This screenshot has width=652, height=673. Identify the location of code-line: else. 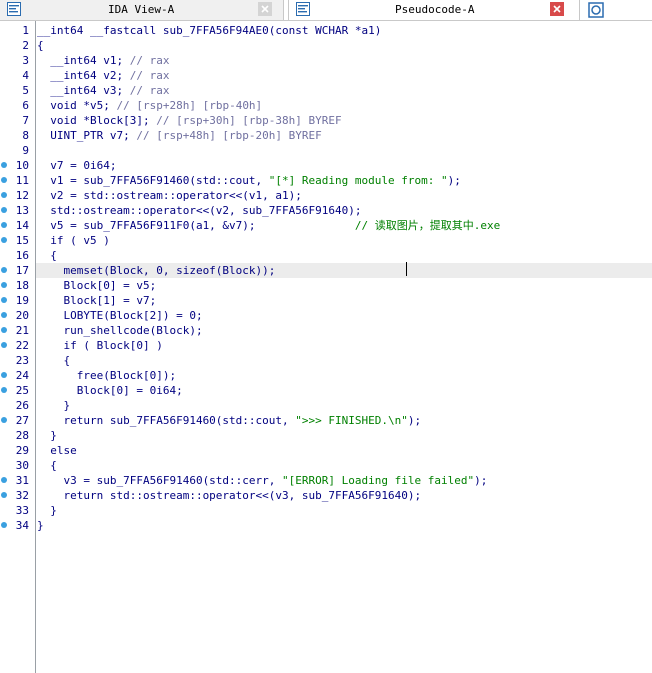
(344, 450).